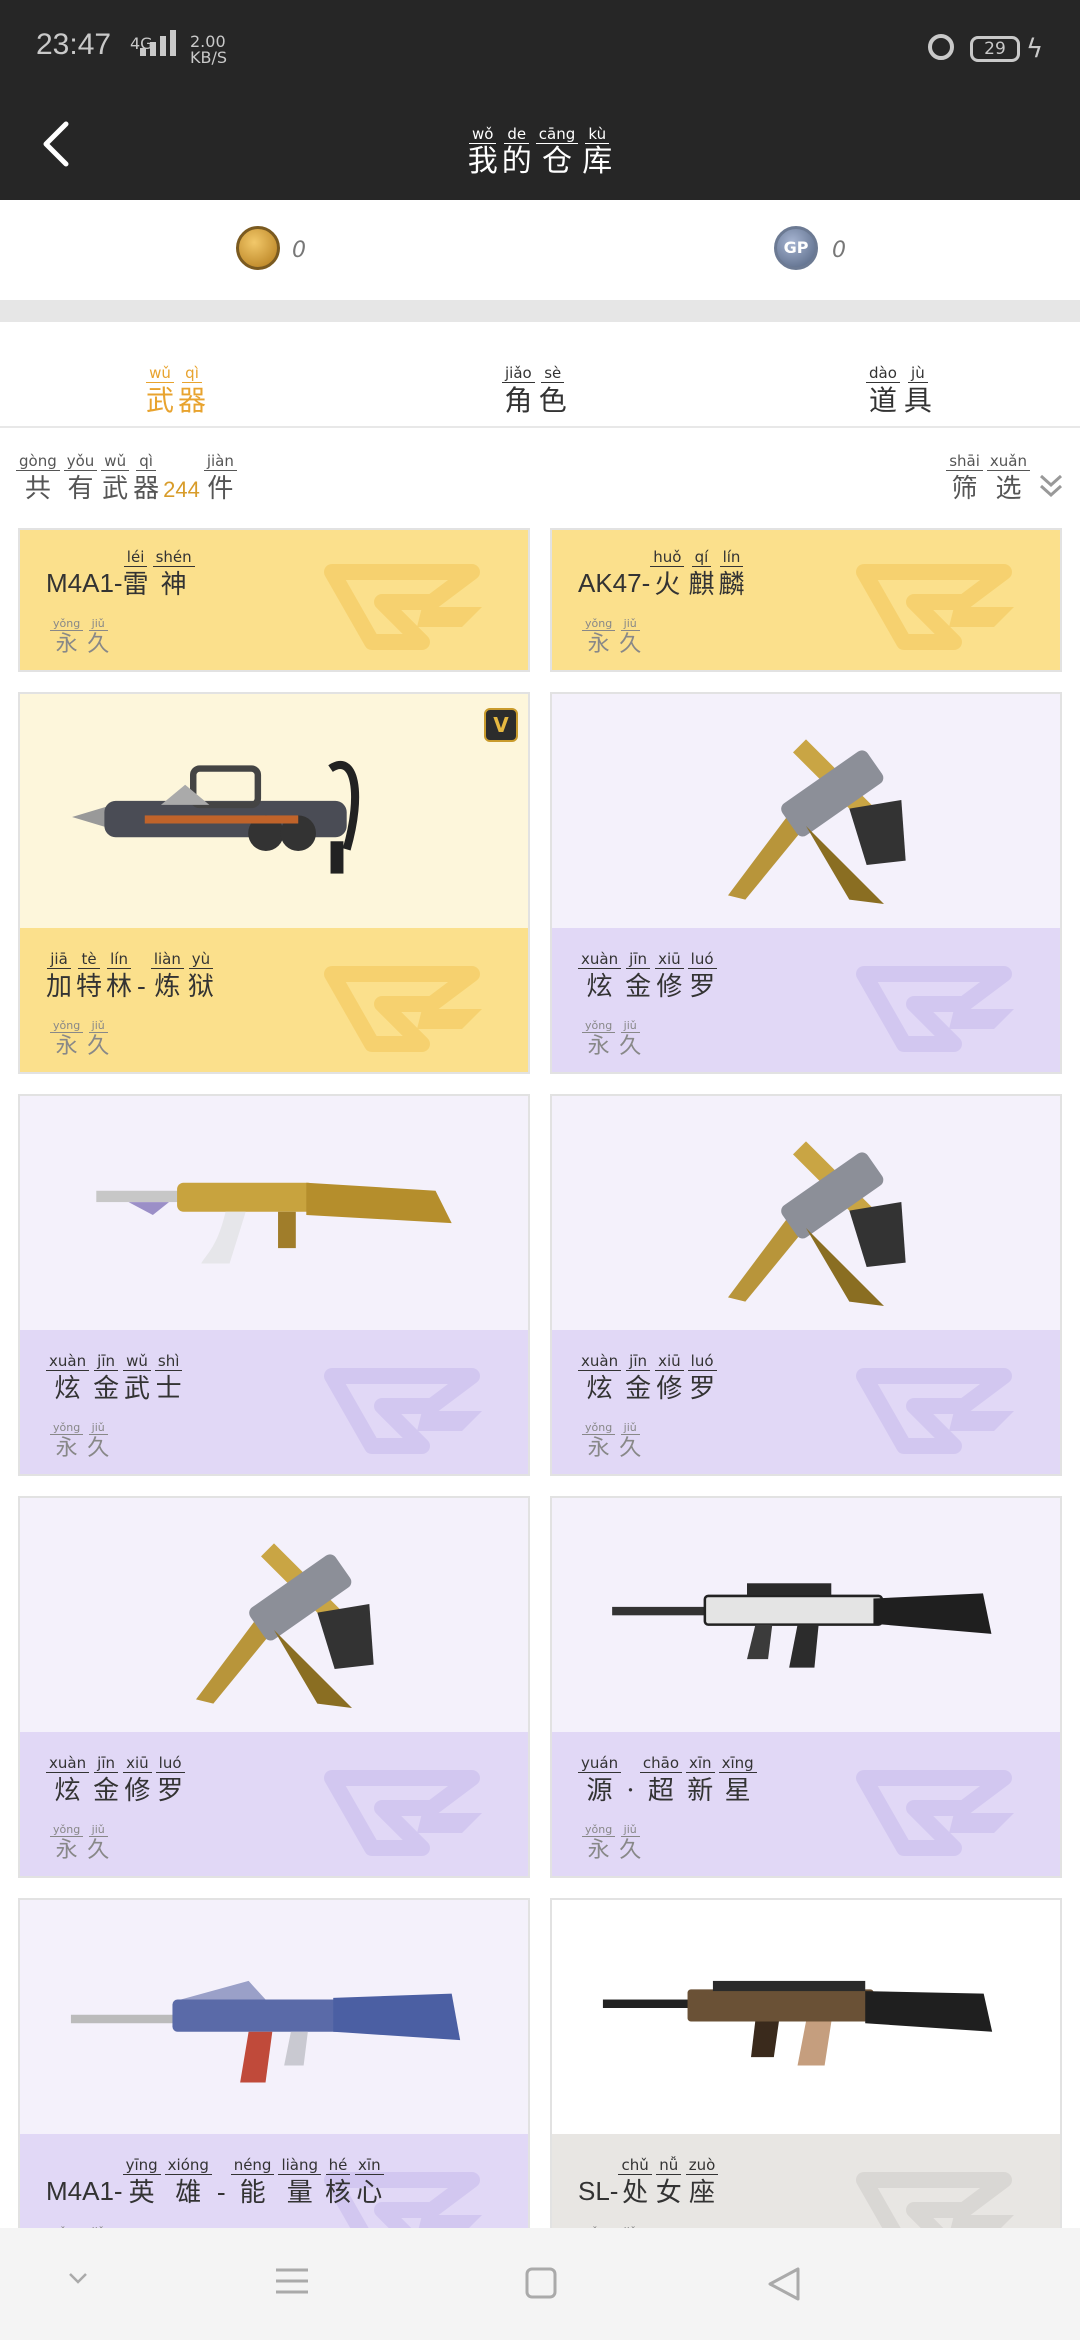 This screenshot has width=1080, height=2340. What do you see at coordinates (995, 49) in the screenshot?
I see `battery-icon: 29` at bounding box center [995, 49].